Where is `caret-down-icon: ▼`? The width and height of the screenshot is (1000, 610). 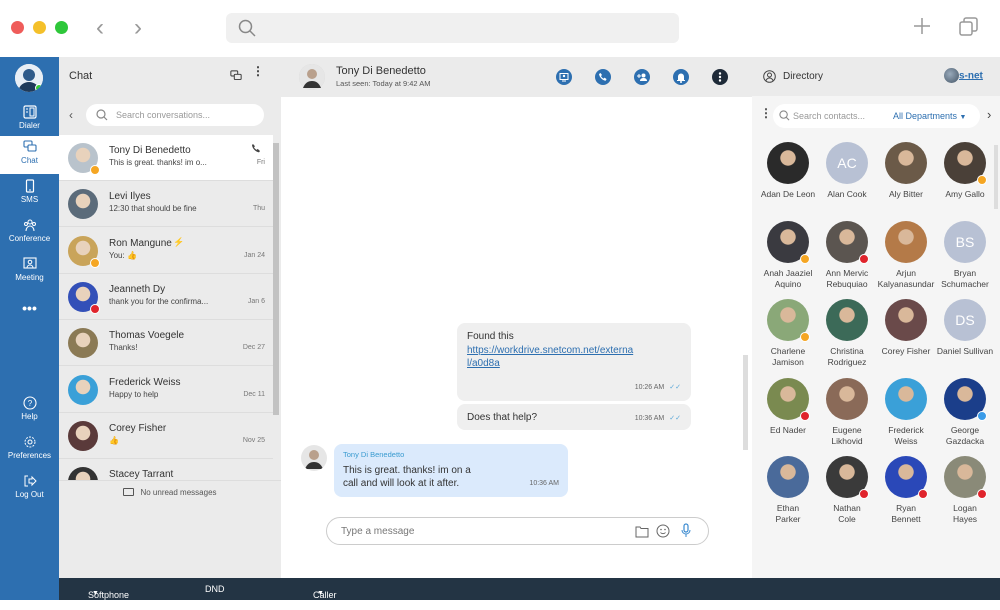
caret-down-icon: ▼ is located at coordinates (963, 117).